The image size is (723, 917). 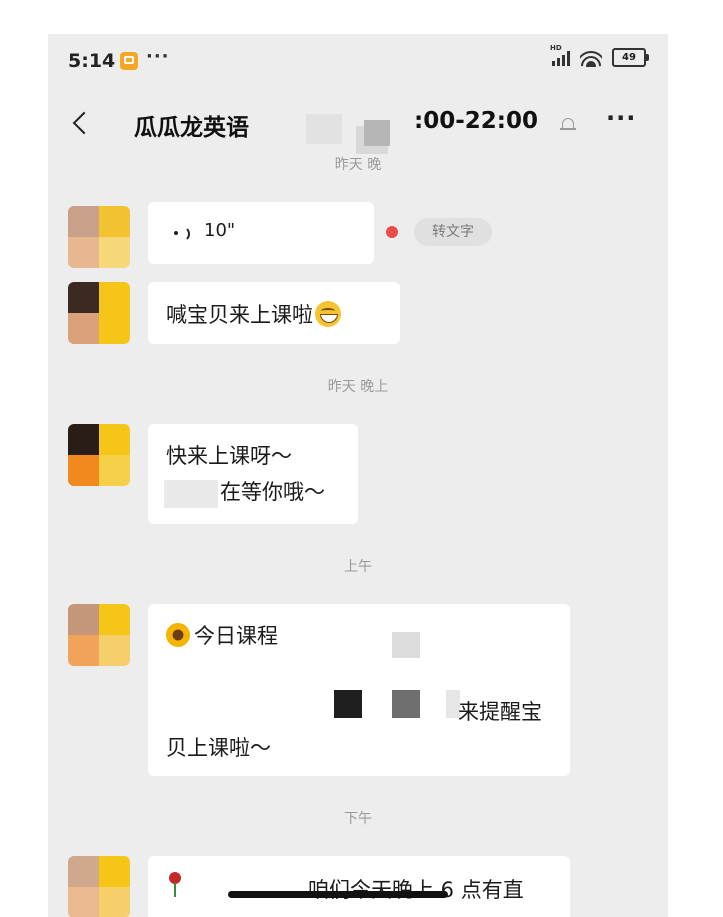 I want to click on time-separator: 上午, so click(x=358, y=567).